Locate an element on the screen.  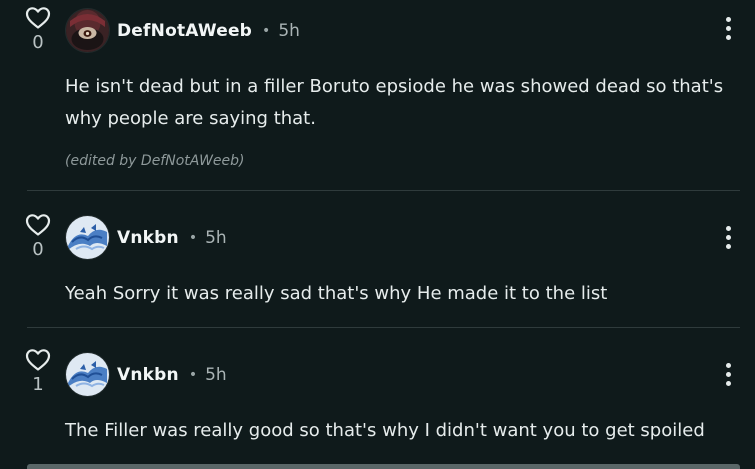
dark-character-avatar-icon is located at coordinates (87, 30).